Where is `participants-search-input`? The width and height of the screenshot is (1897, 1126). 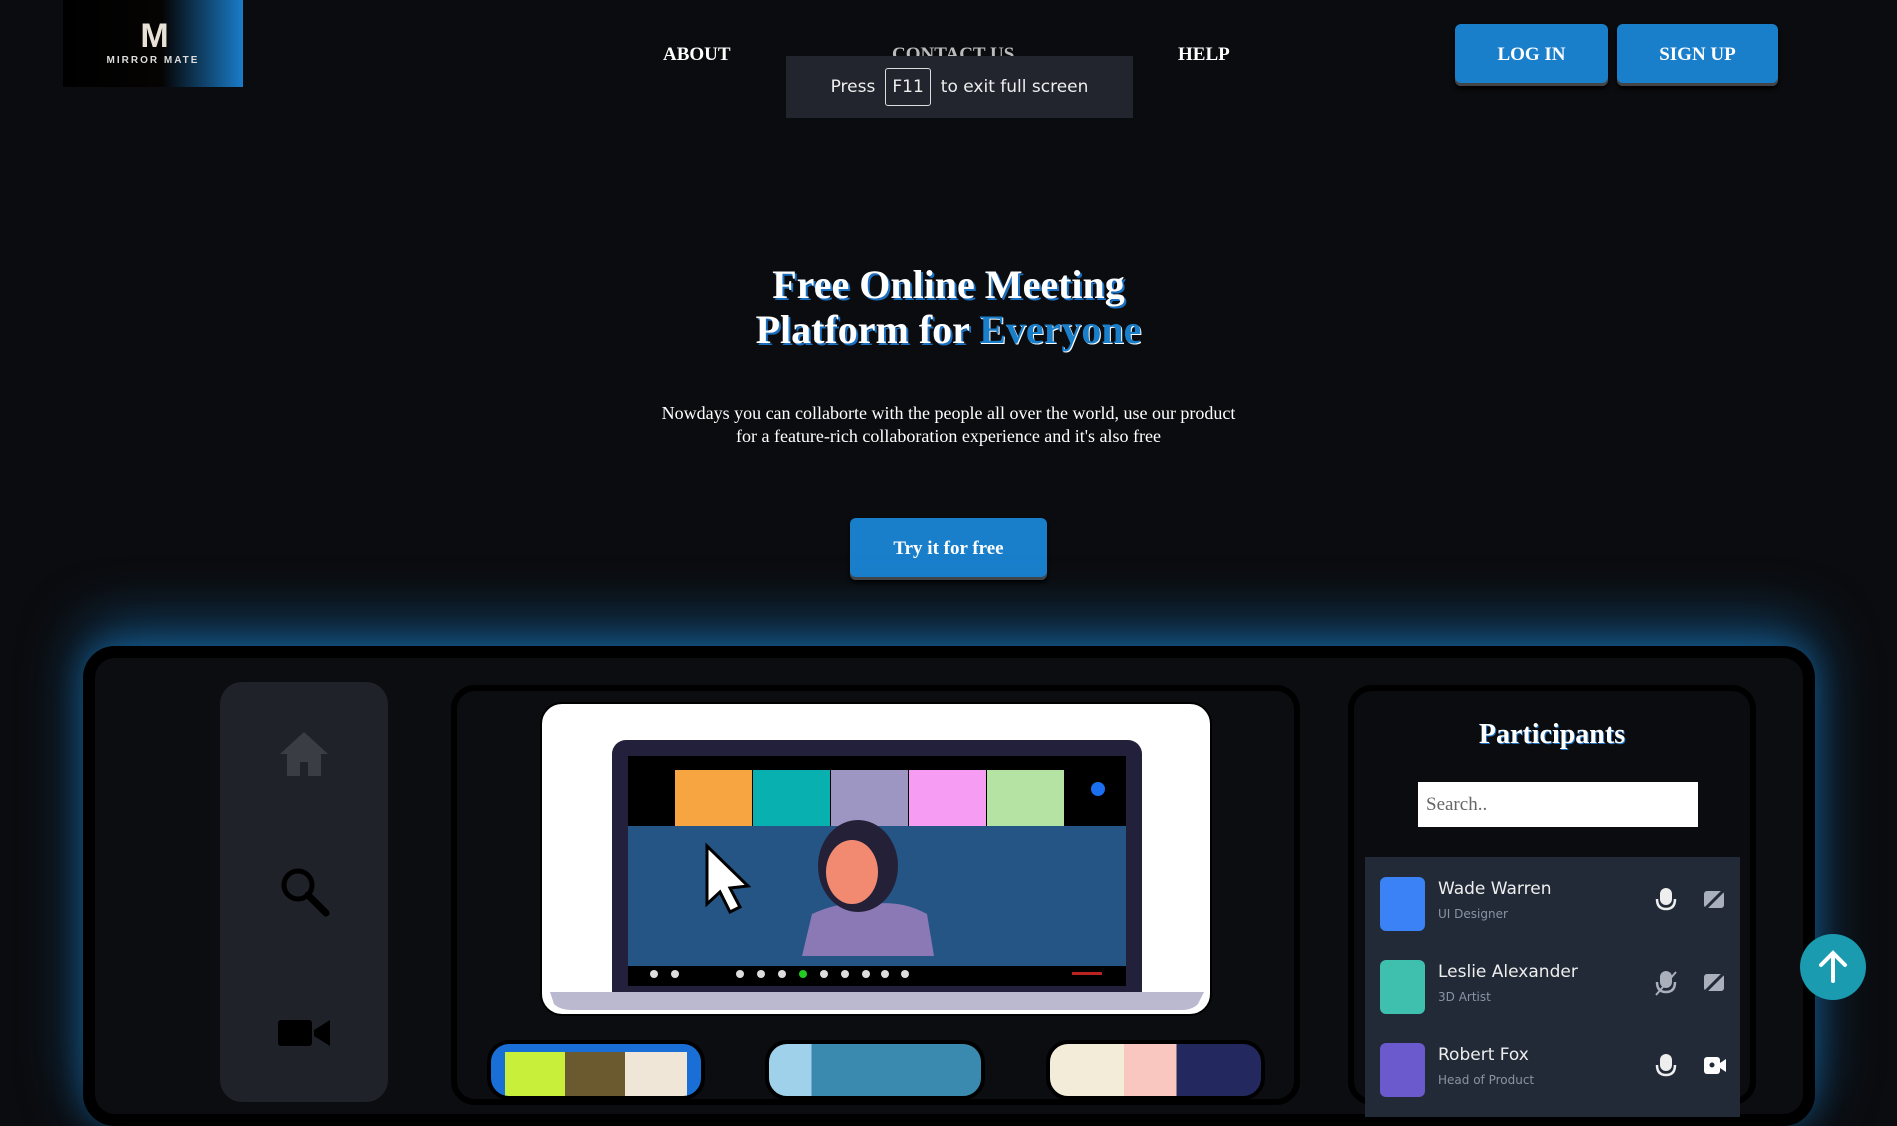 participants-search-input is located at coordinates (1558, 804).